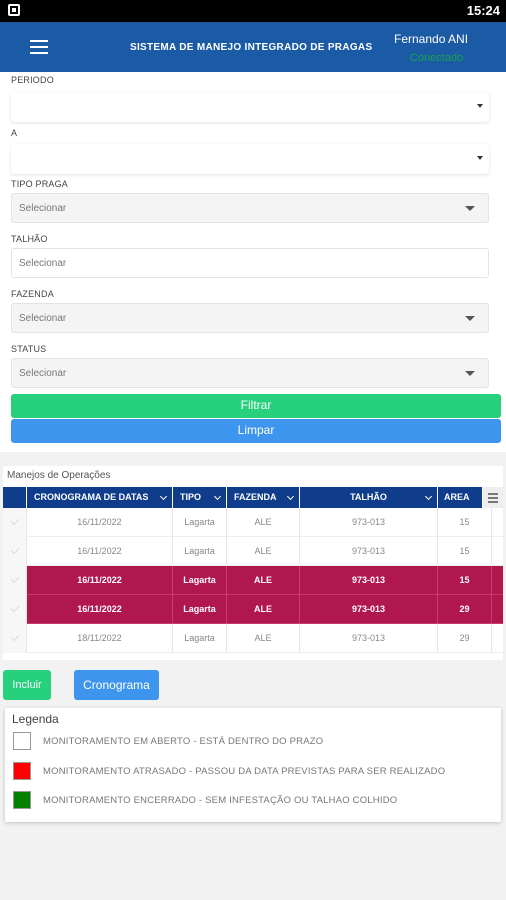  What do you see at coordinates (250, 263) in the screenshot?
I see `talhao-input: Selecionar` at bounding box center [250, 263].